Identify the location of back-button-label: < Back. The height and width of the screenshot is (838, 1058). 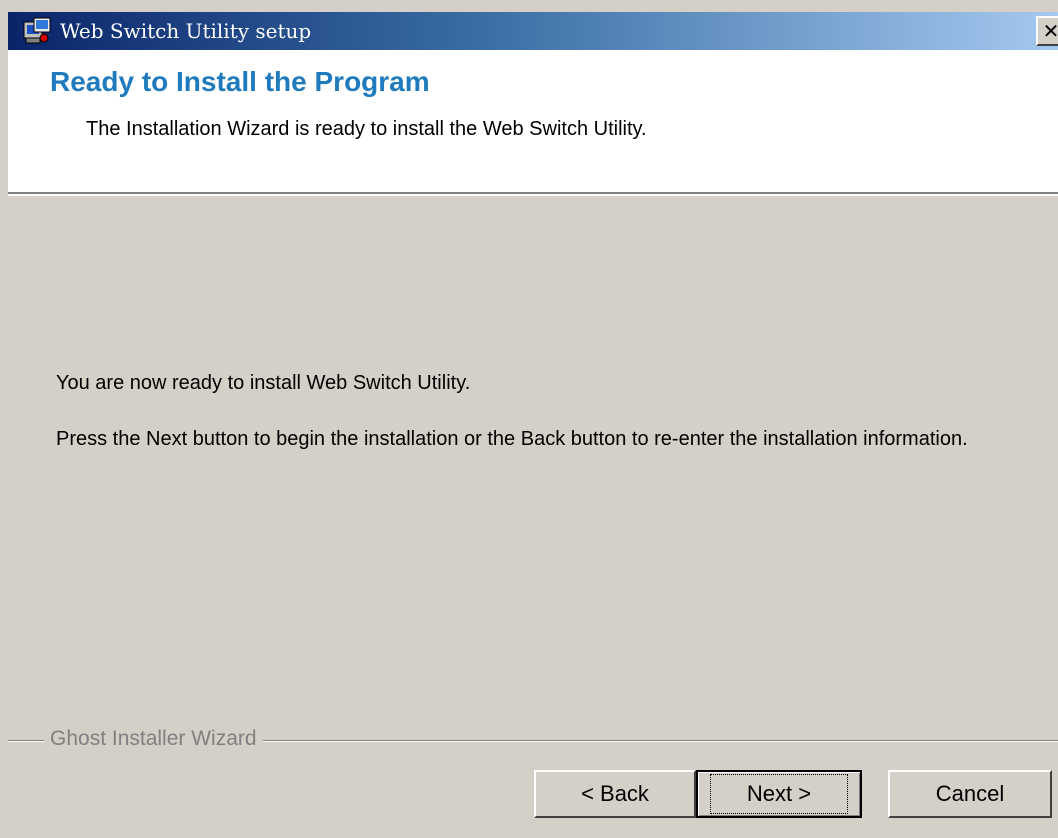
(615, 793).